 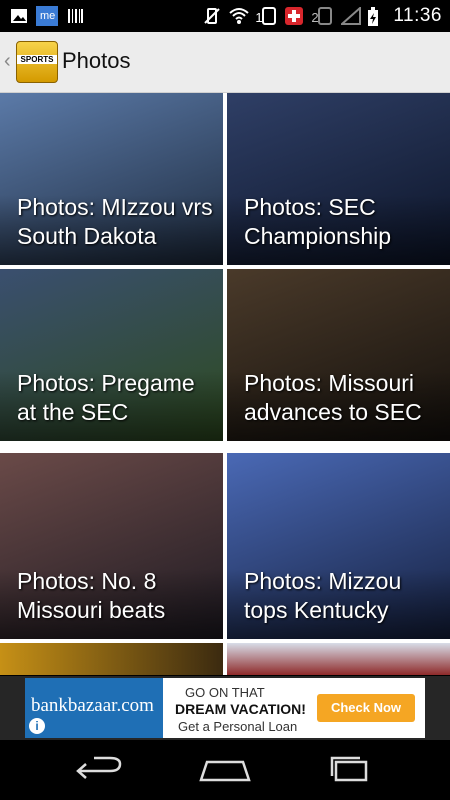 What do you see at coordinates (338, 355) in the screenshot?
I see `gallery-tile: Photos: Missouri advances to SEC` at bounding box center [338, 355].